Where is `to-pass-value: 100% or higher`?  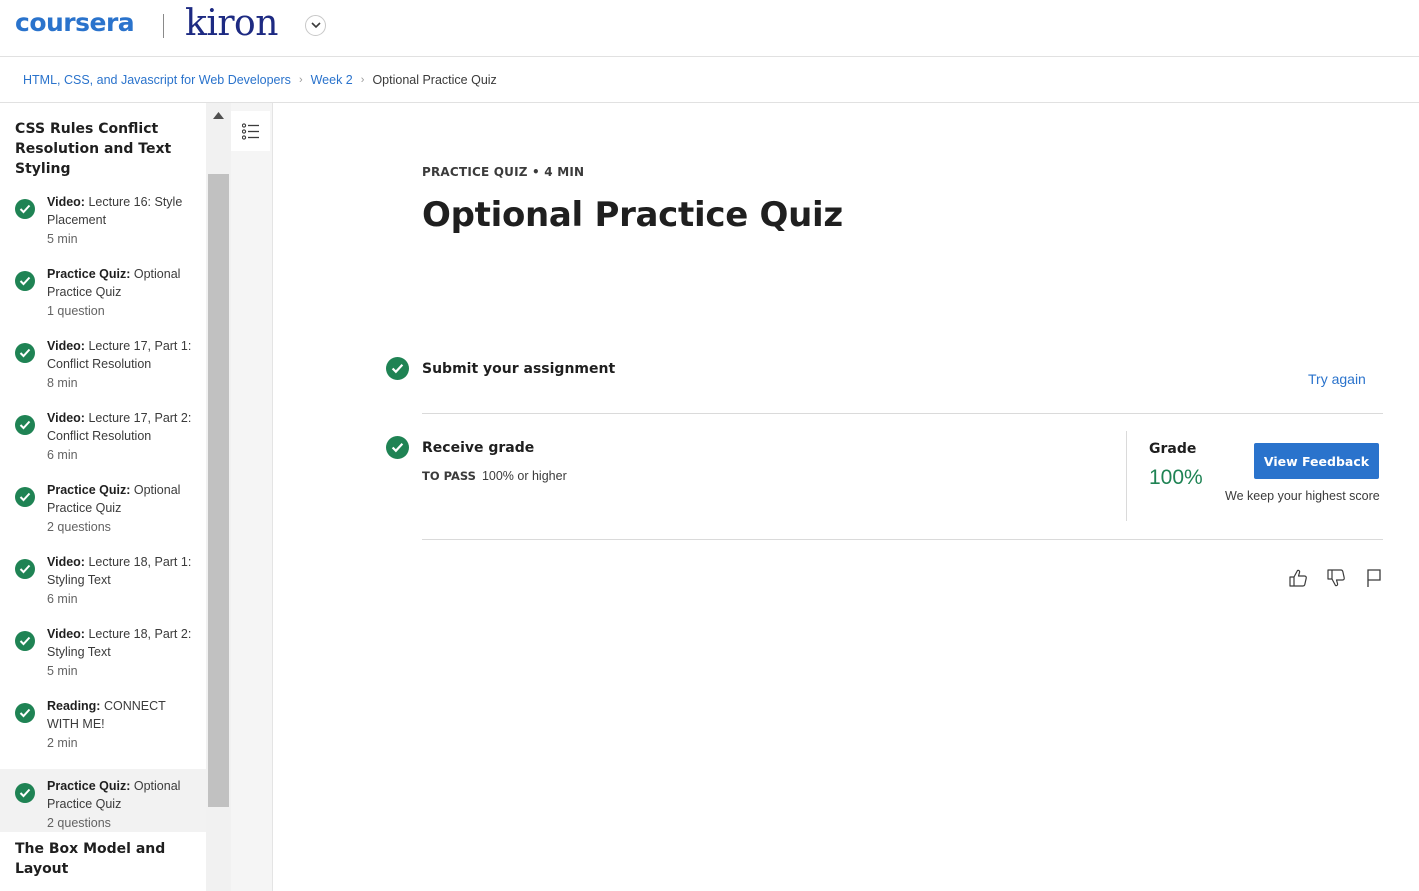
to-pass-value: 100% or higher is located at coordinates (524, 476).